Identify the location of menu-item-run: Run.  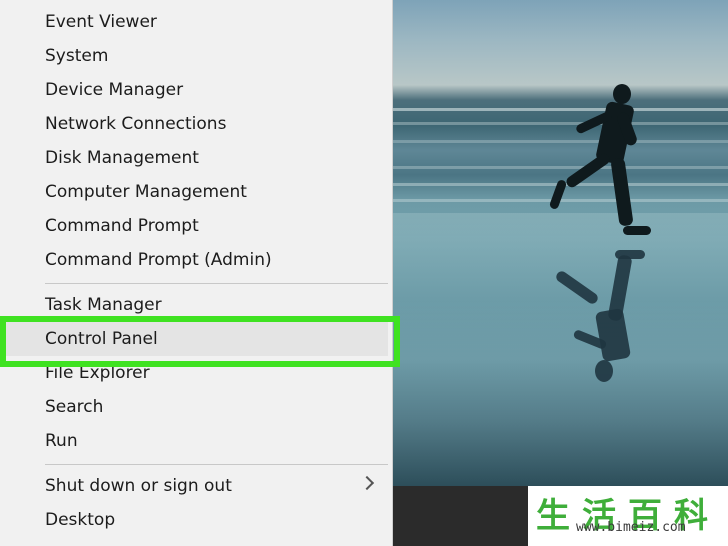
(196, 441).